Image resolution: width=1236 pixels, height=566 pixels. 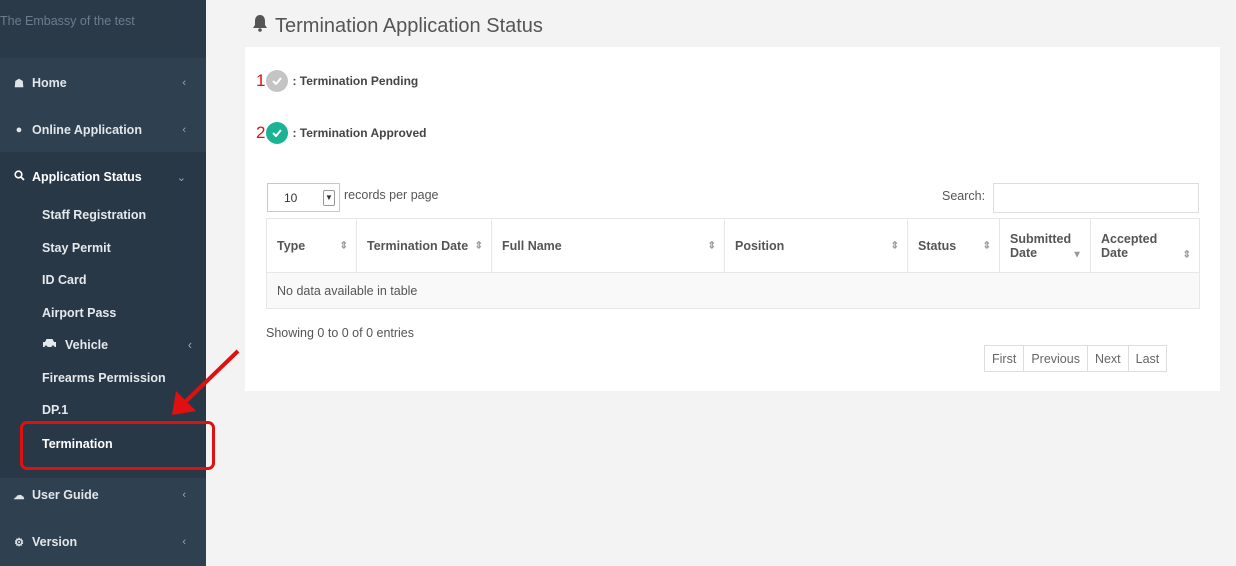 I want to click on sub-item-id-card: ID Card, so click(x=64, y=280).